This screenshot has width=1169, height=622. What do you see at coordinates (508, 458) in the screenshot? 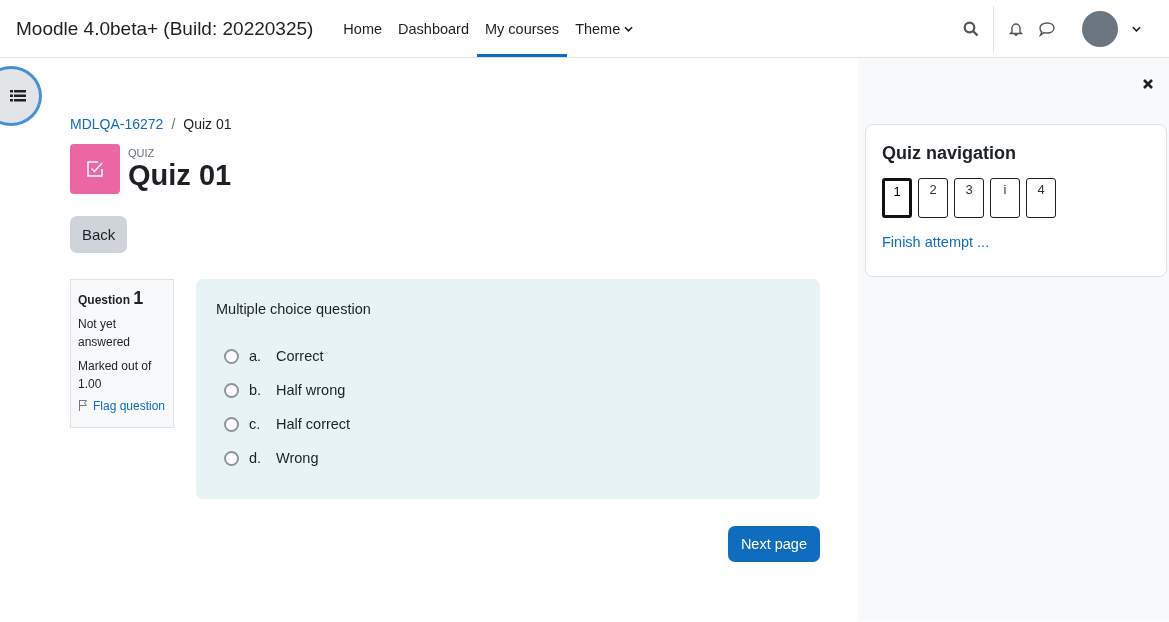
I see `answer-option: d. Wrong` at bounding box center [508, 458].